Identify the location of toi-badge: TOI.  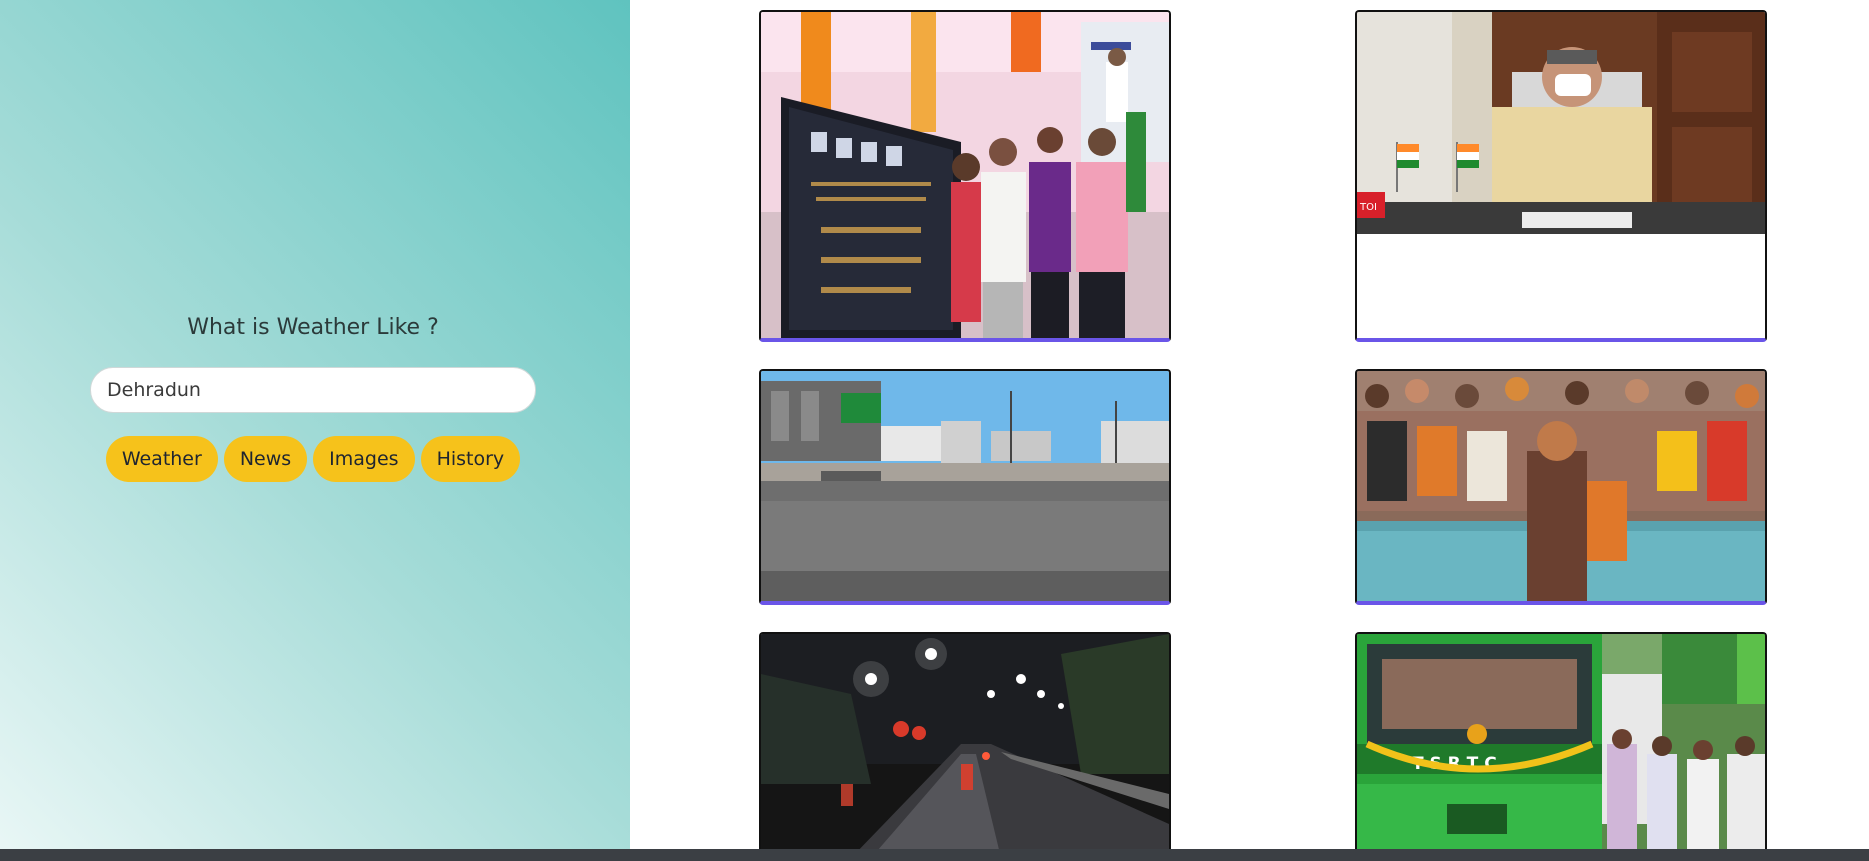
(1368, 207).